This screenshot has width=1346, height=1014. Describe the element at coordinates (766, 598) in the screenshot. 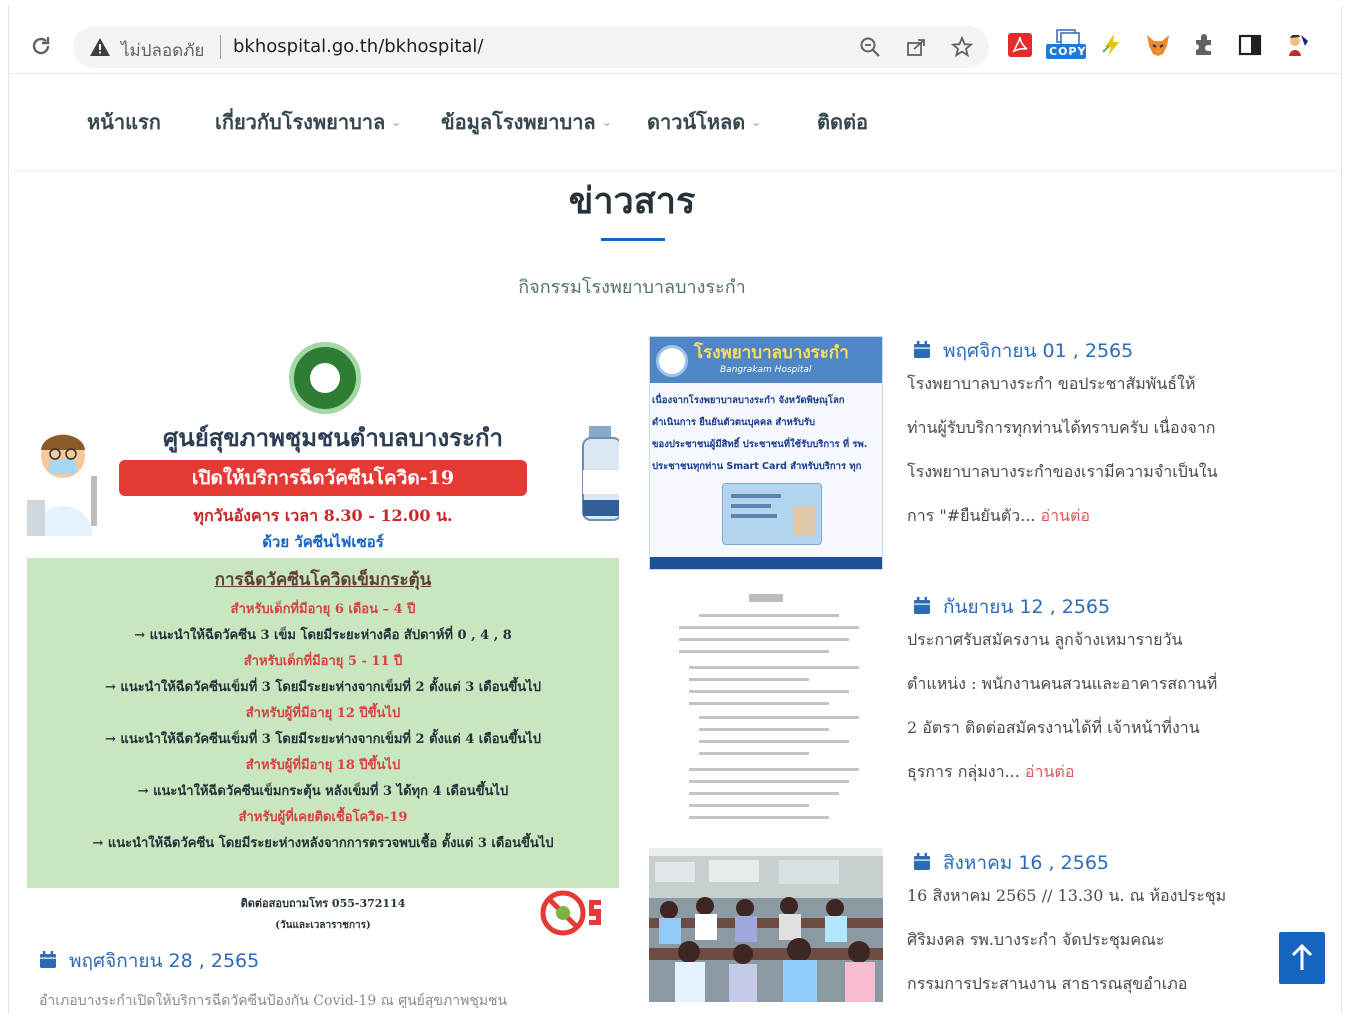

I see `doc-emblem` at that location.